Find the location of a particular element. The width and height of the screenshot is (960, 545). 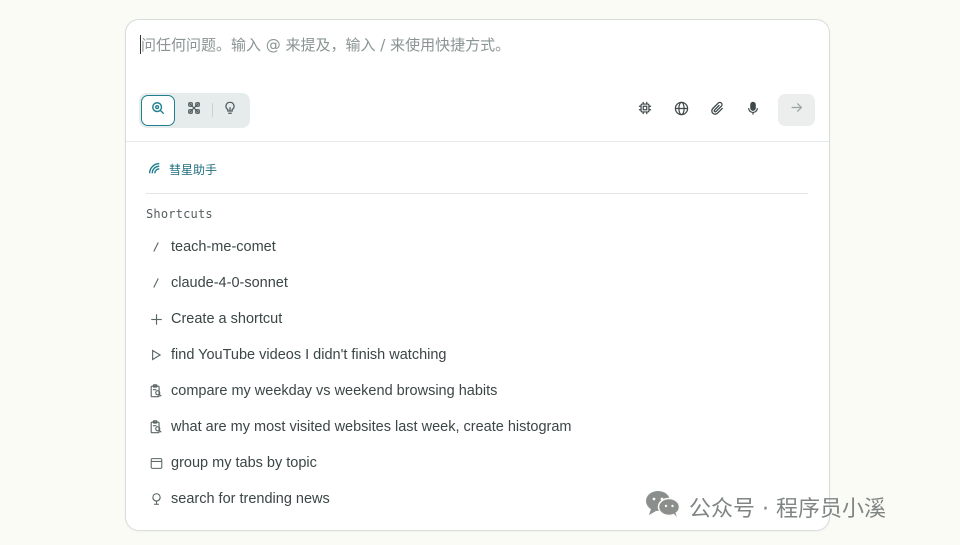

paperclip-icon is located at coordinates (717, 111).